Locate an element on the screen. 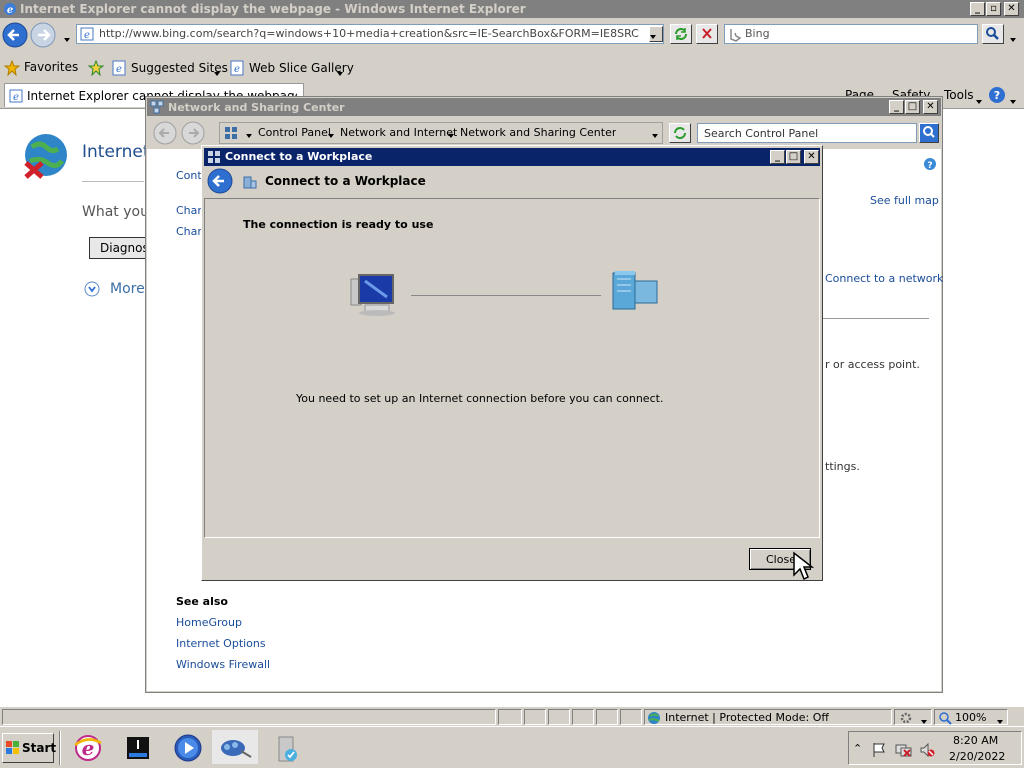 The image size is (1024, 768). clock-time: 8:20 AM is located at coordinates (975, 740).